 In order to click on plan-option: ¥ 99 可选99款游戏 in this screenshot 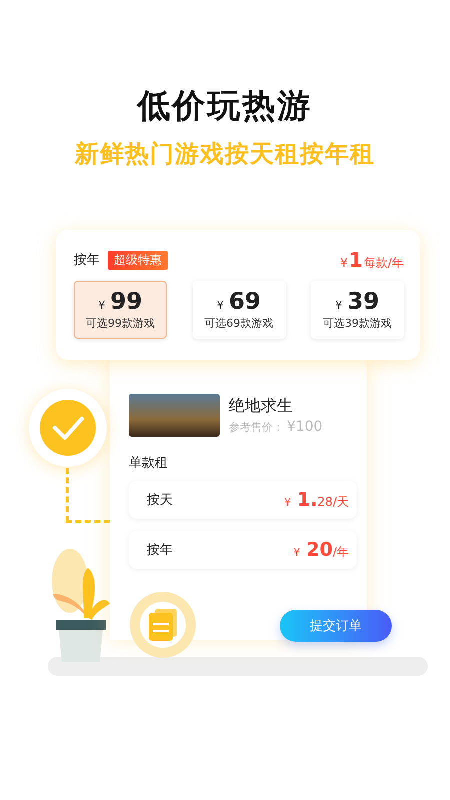, I will do `click(120, 310)`.